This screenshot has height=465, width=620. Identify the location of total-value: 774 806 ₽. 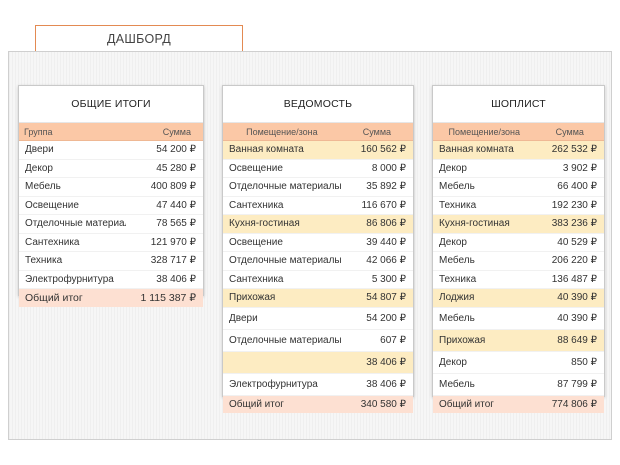
(569, 404).